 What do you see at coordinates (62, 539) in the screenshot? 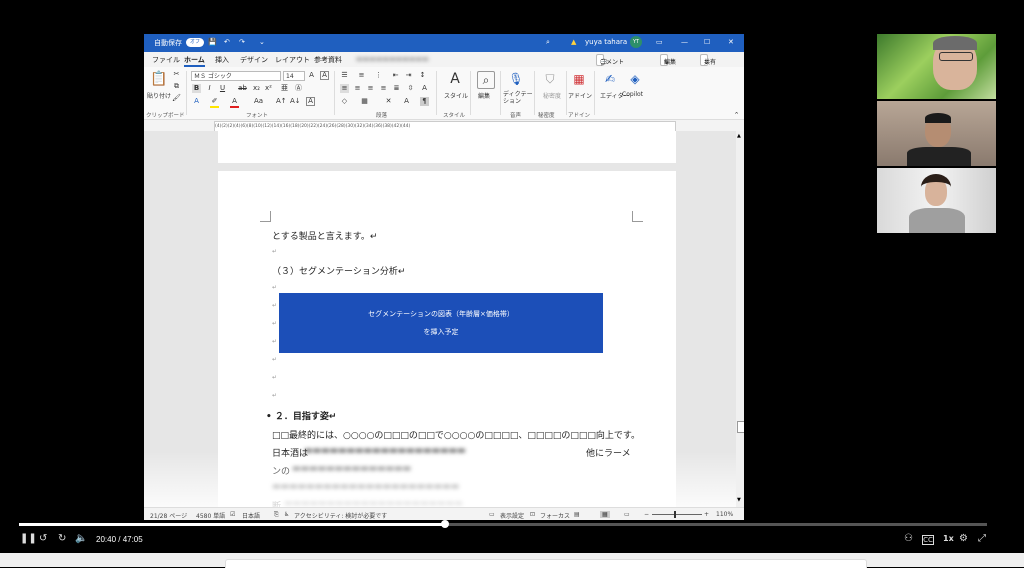
I see `forward-icon: ↻` at bounding box center [62, 539].